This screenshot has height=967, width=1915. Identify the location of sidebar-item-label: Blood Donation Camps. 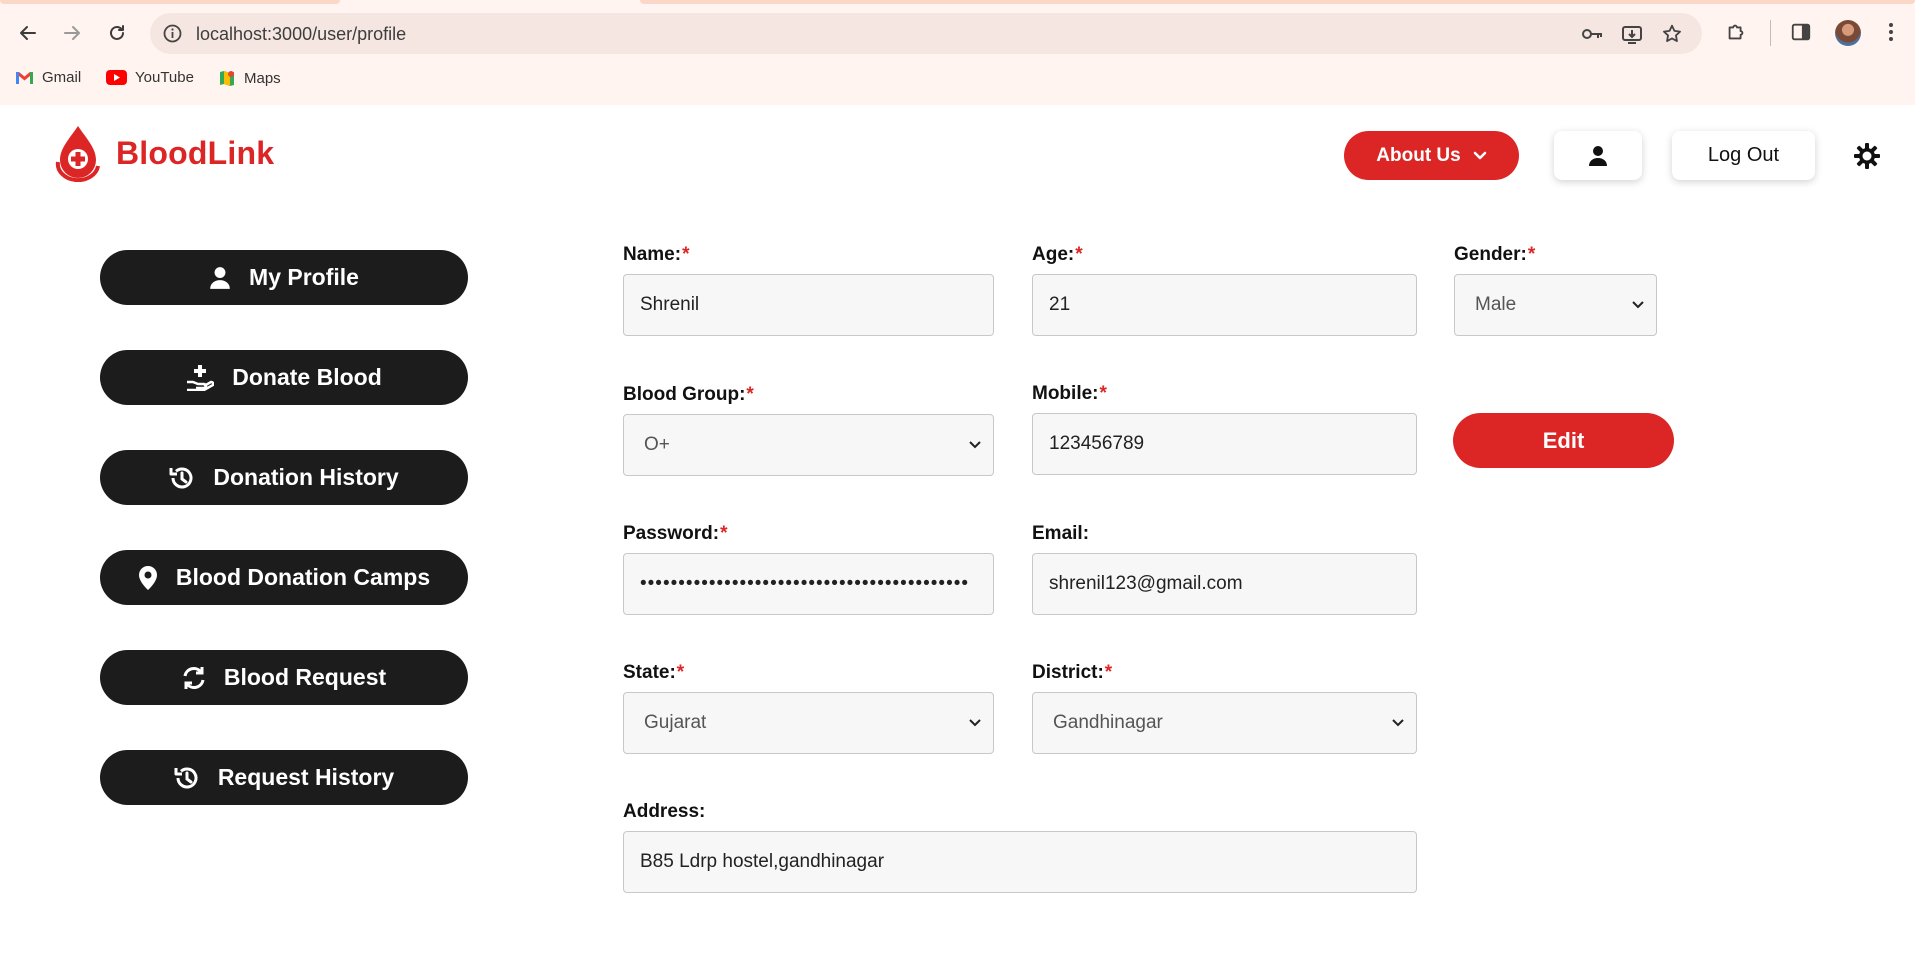
(303, 577).